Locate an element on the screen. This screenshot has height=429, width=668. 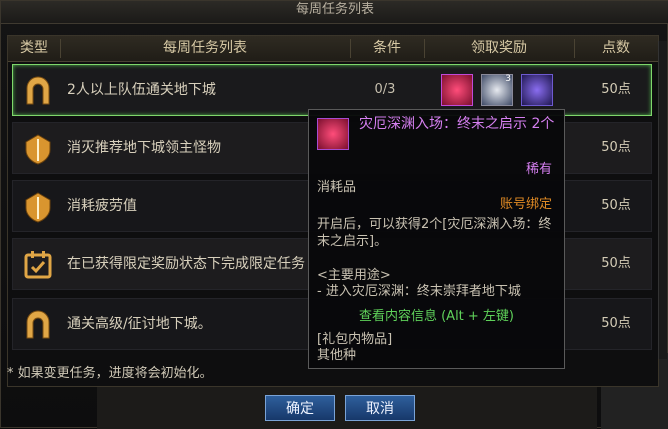
abyss-ticket-icon is located at coordinates (333, 134).